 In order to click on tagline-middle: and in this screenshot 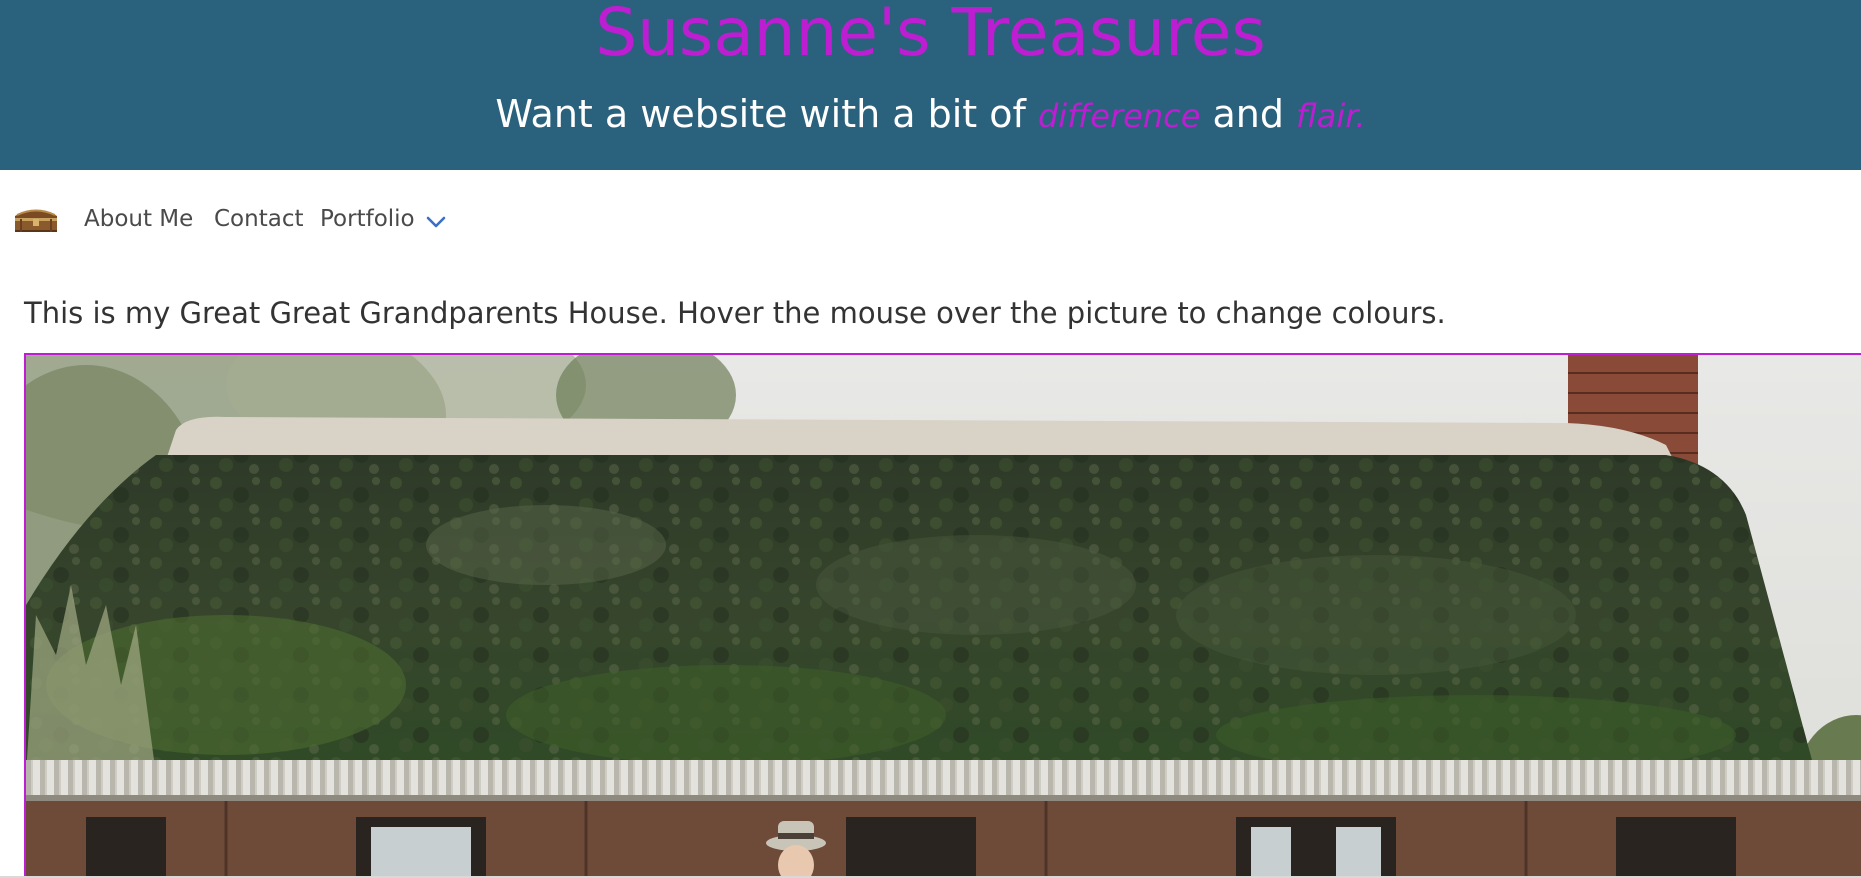, I will do `click(1248, 114)`.